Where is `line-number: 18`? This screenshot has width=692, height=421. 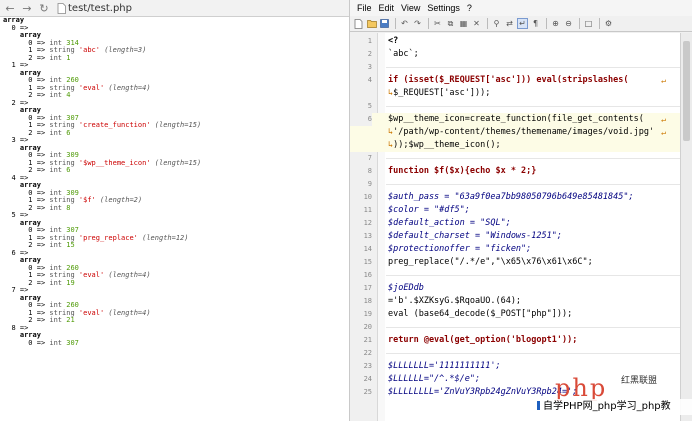
line-number: 18 is located at coordinates (367, 301).